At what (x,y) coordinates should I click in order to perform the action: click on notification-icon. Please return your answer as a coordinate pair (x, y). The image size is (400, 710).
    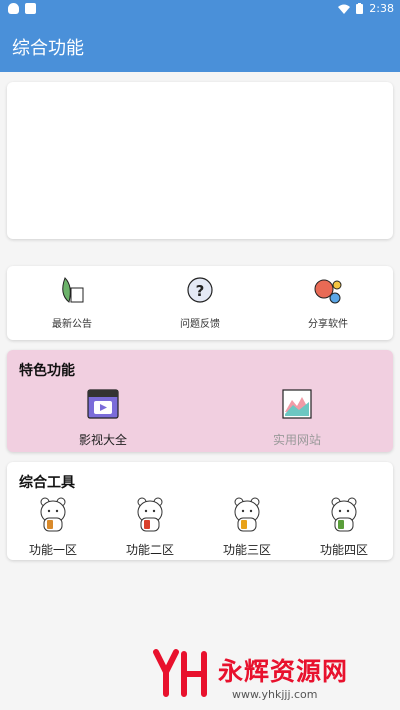
    Looking at the image, I should click on (13, 8).